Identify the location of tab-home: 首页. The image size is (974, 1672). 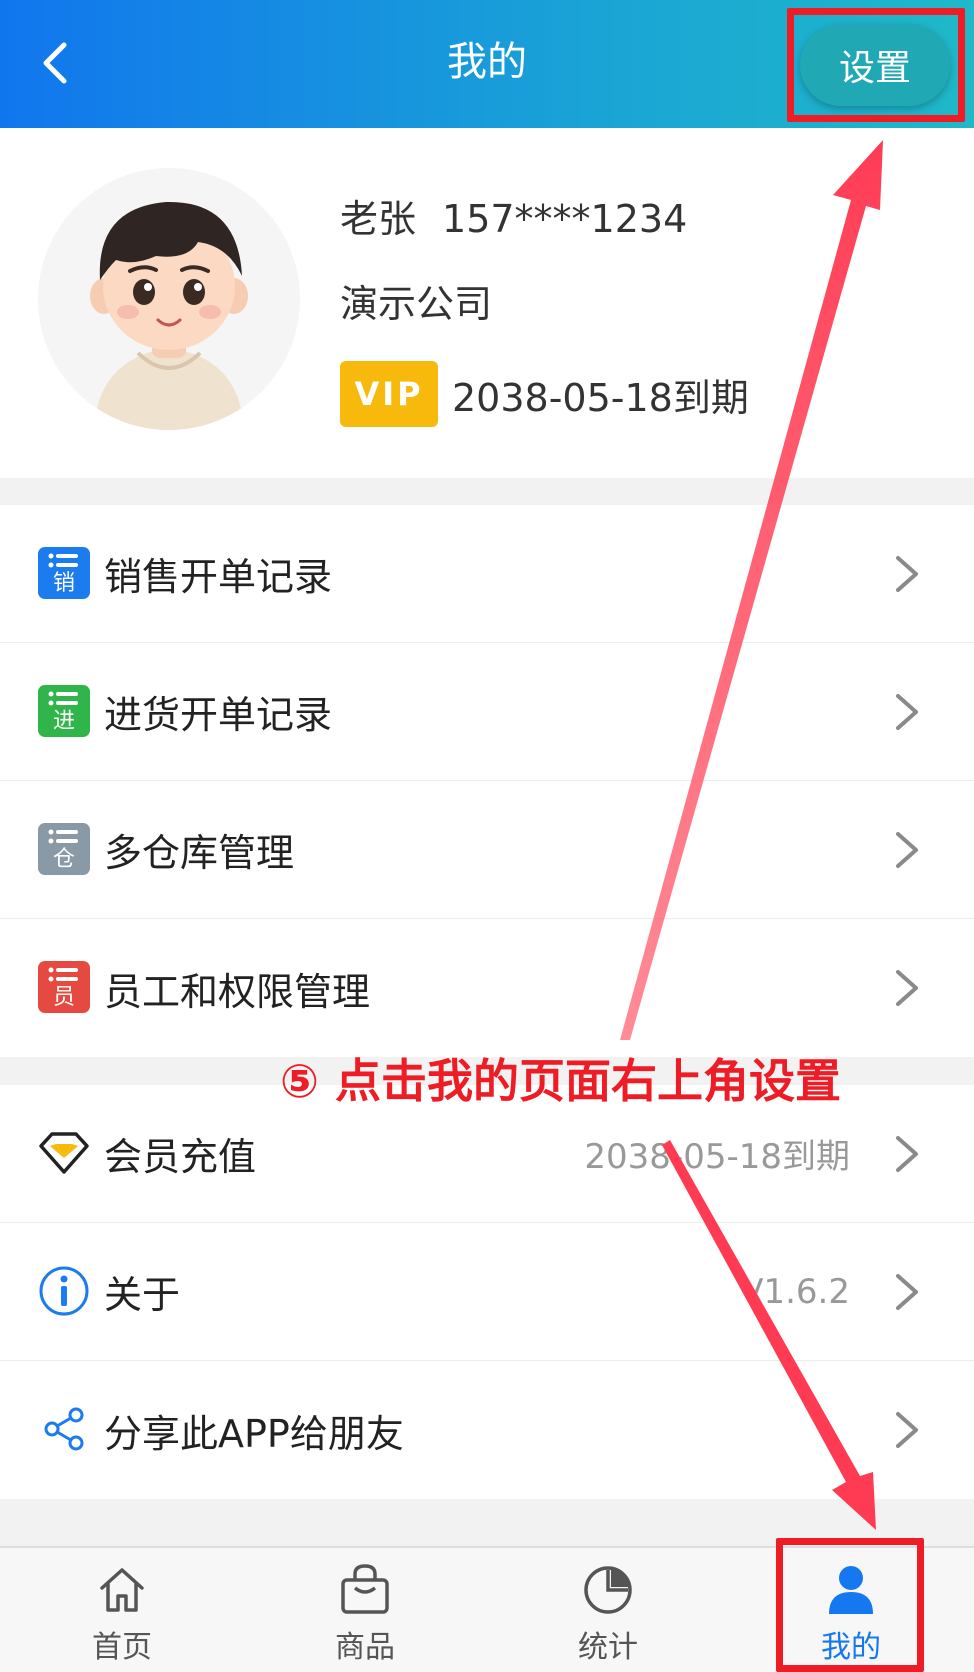
(122, 1610).